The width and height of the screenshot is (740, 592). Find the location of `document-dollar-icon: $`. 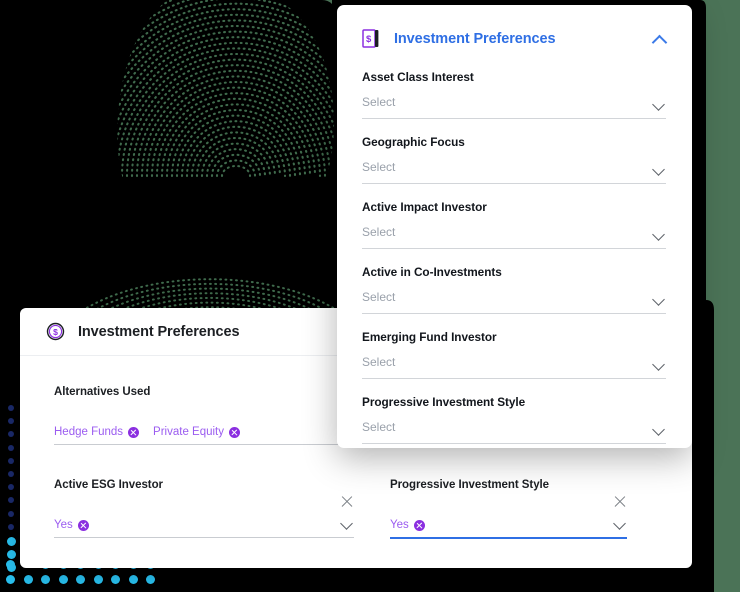

document-dollar-icon: $ is located at coordinates (371, 38).